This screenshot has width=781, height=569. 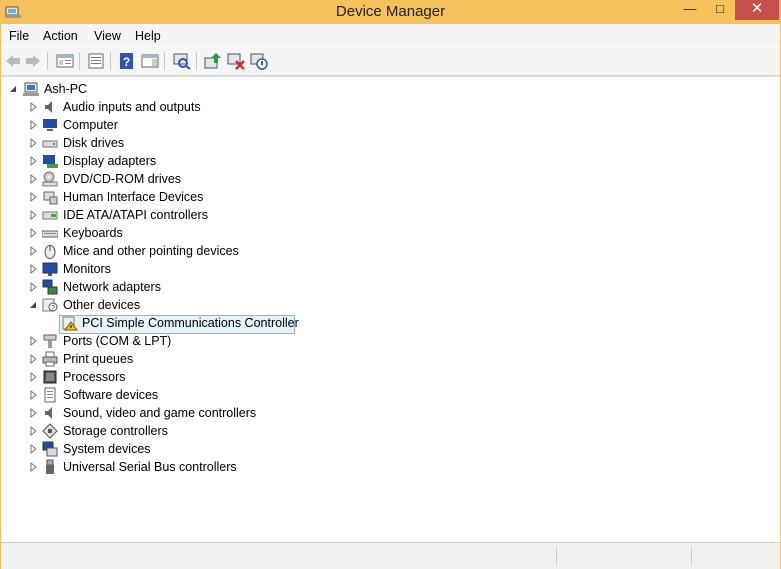 I want to click on tree-item-dvd-cdrom: DVD/CD-ROM drives, so click(x=151, y=179).